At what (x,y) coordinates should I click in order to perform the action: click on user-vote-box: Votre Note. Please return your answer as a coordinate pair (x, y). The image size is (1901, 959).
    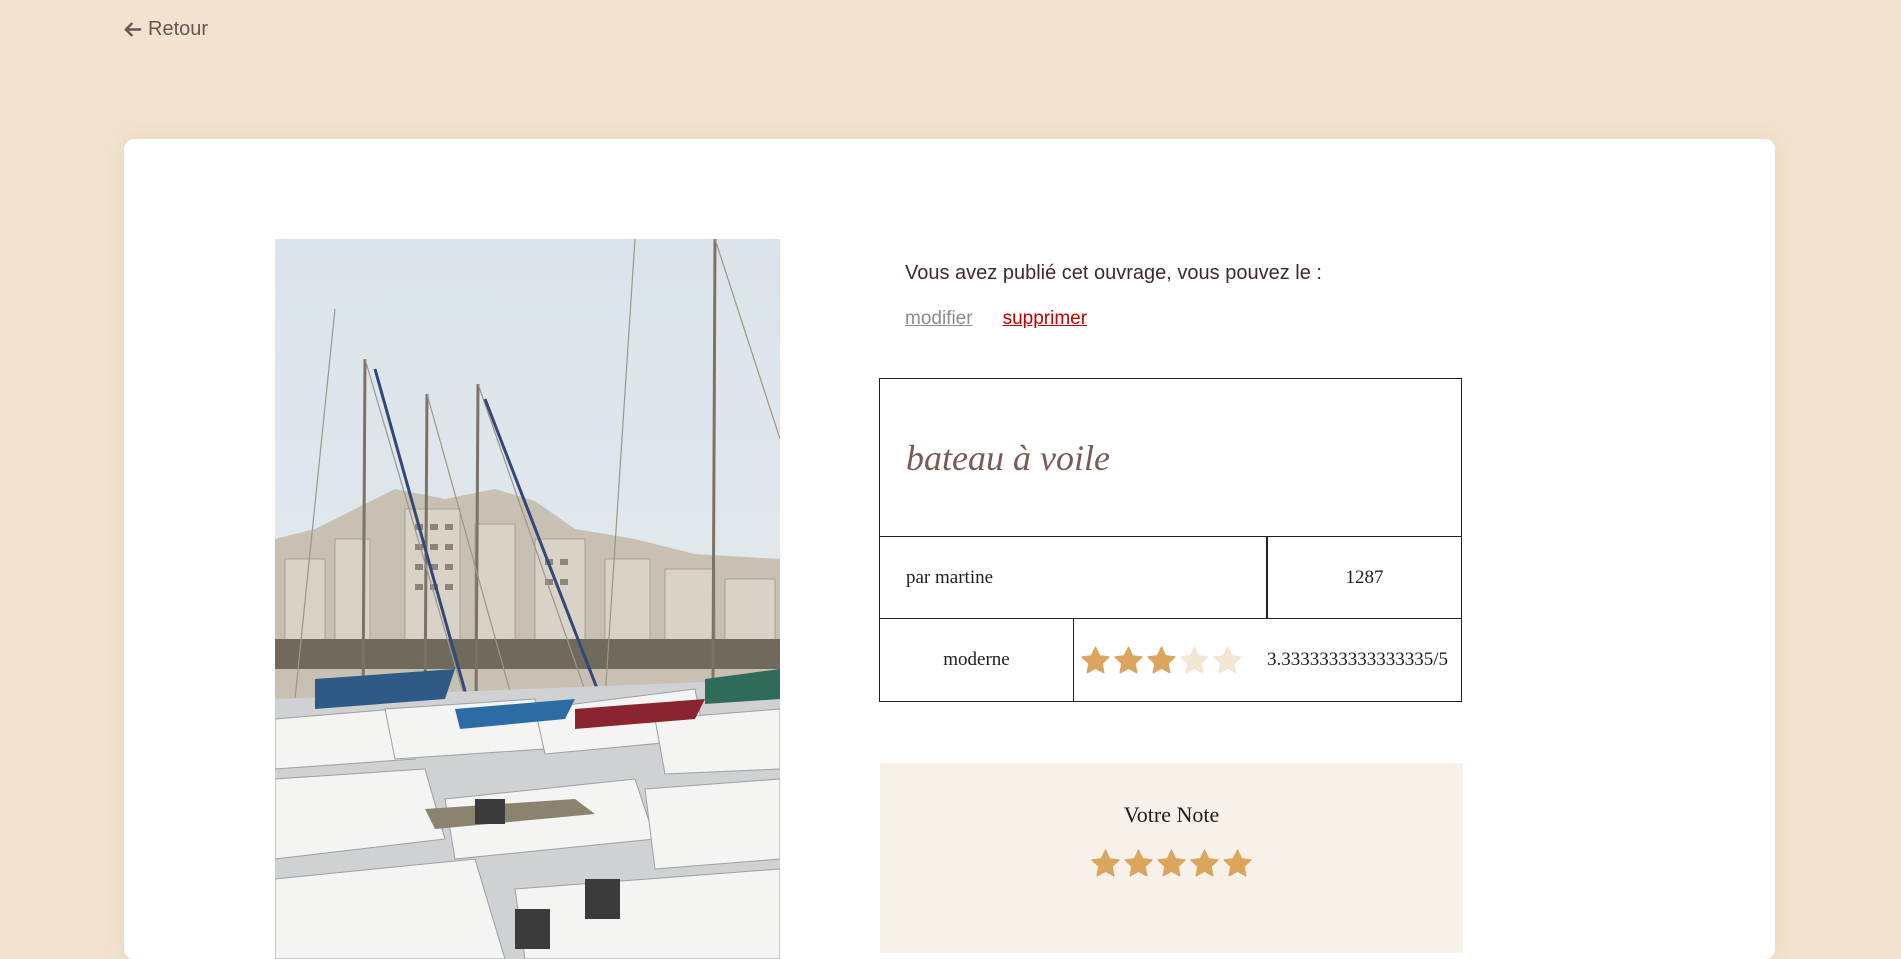
    Looking at the image, I should click on (1171, 858).